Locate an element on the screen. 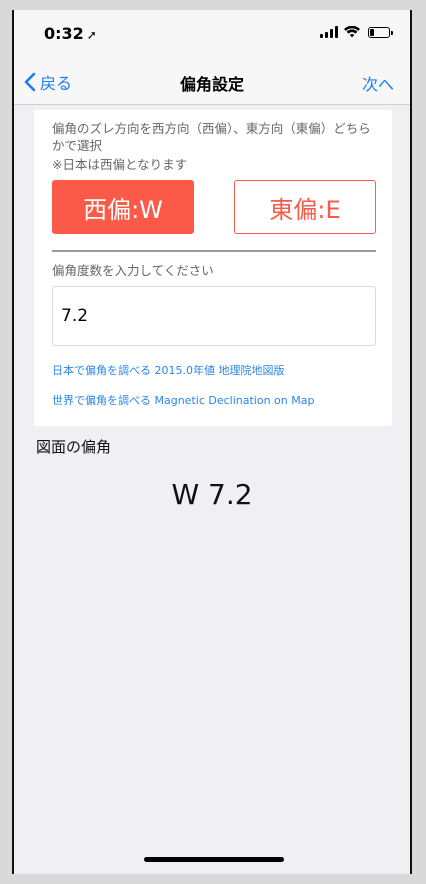 This screenshot has height=884, width=426. declination-input-label: 偏角度数を入力してください is located at coordinates (133, 270).